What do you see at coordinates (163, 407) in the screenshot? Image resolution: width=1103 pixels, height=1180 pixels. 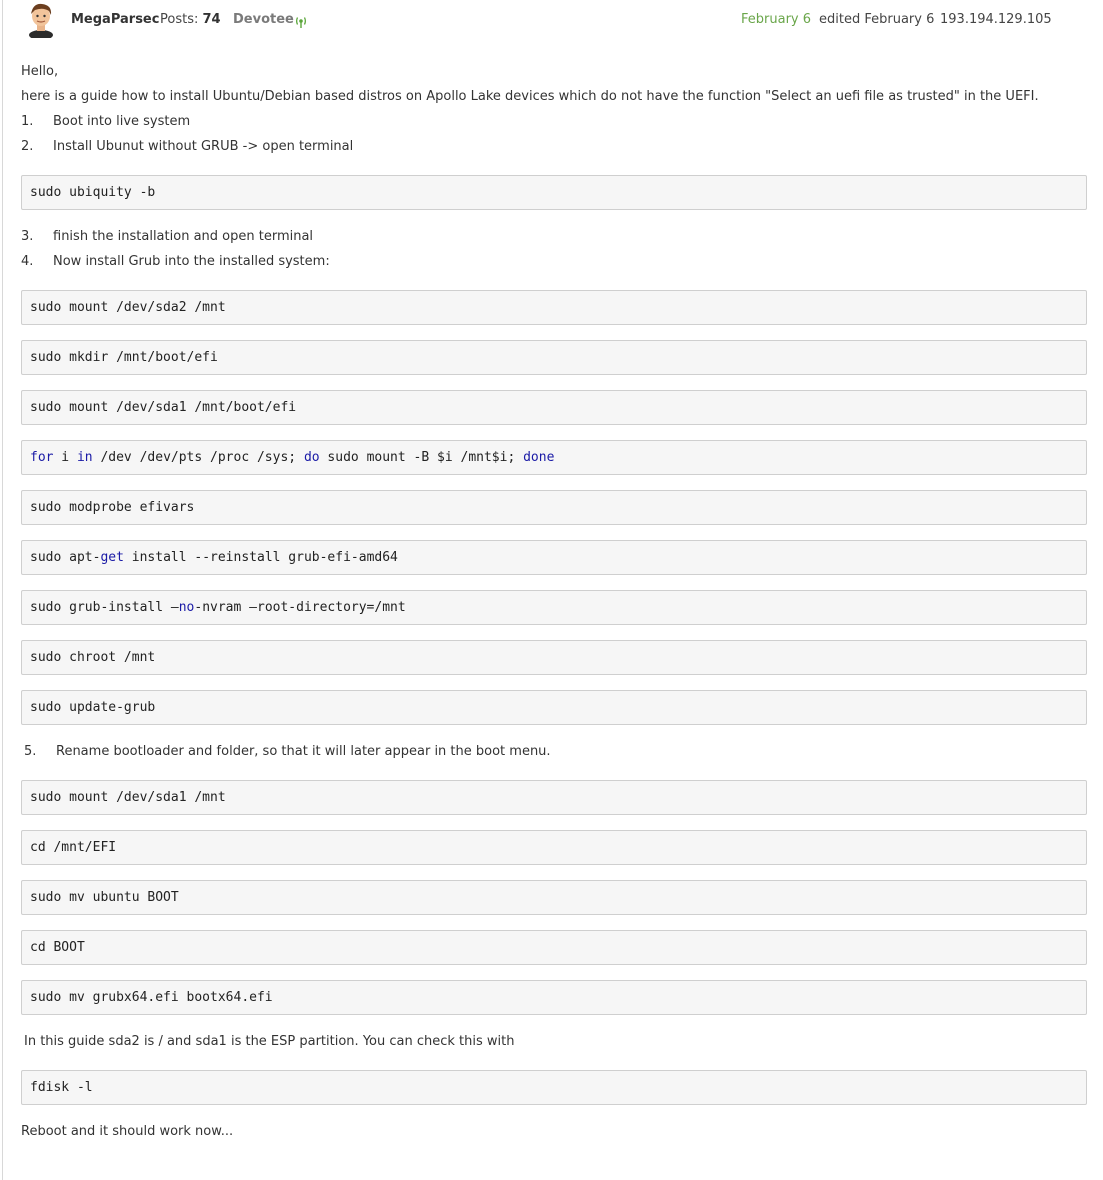 I see `code-line: sudo mount /dev/sda1 /mnt/boot/efi` at bounding box center [163, 407].